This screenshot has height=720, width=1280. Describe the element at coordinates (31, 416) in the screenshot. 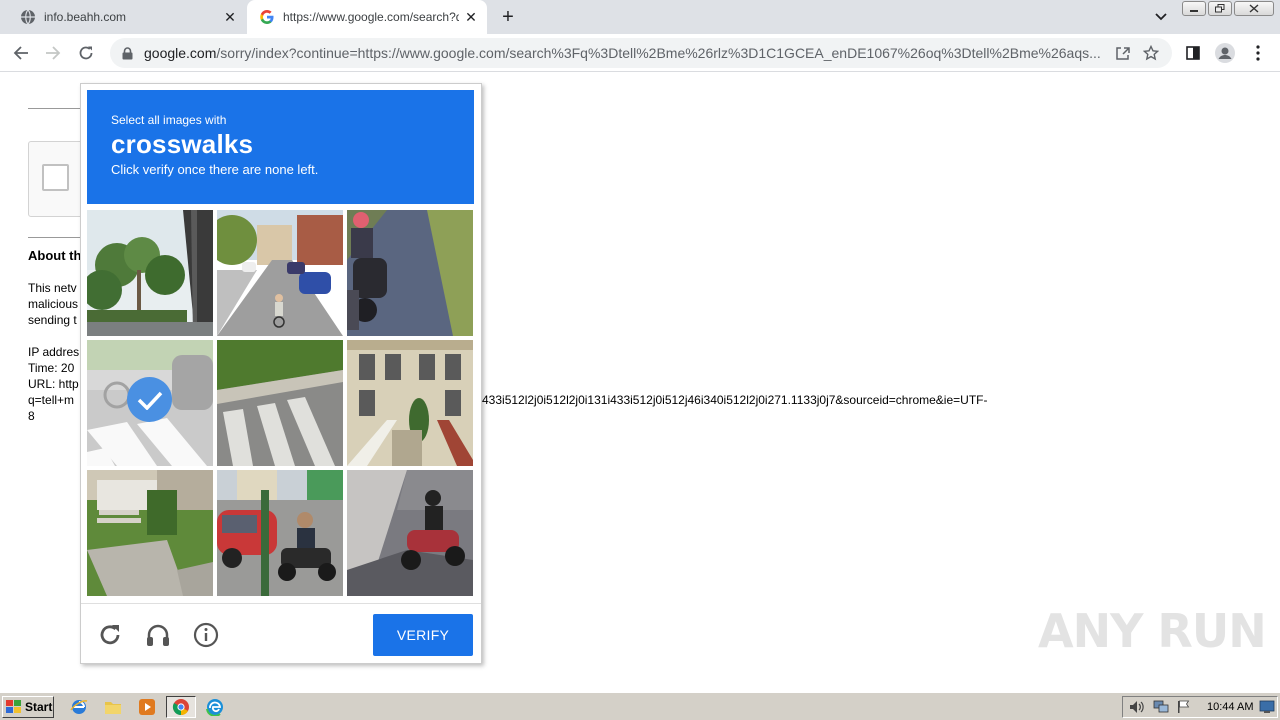

I see `url-end-line: 8` at that location.